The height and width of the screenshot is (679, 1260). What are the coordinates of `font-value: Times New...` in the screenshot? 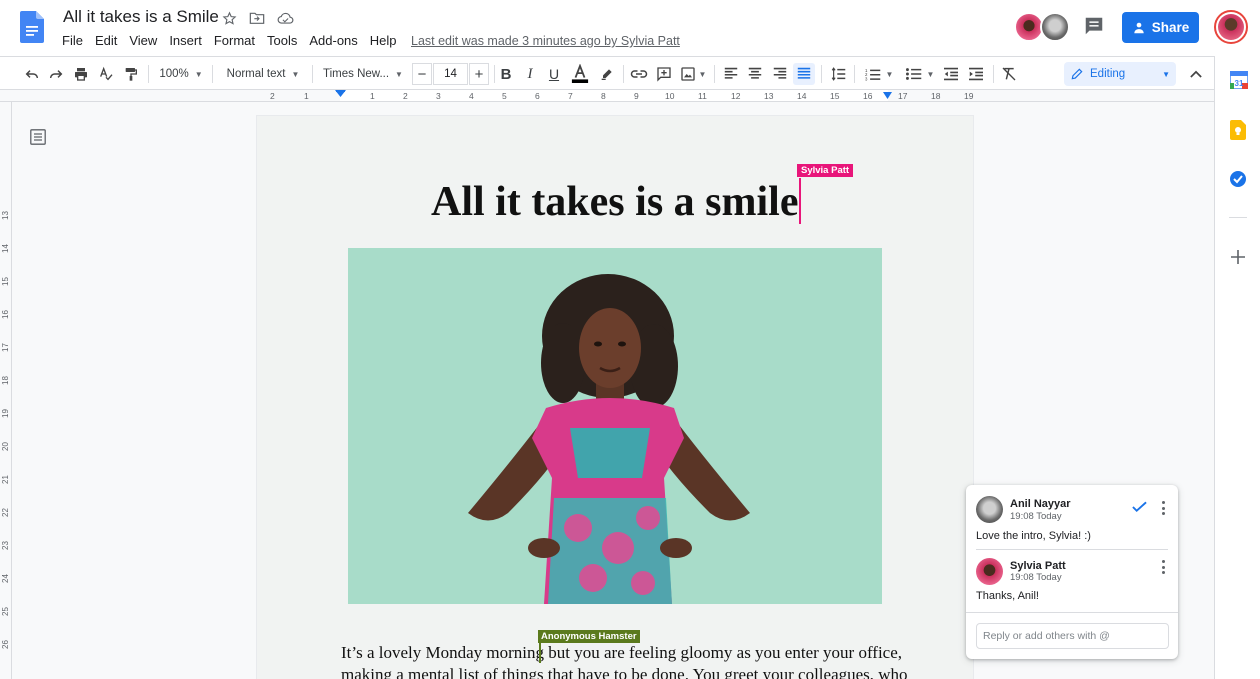 It's located at (356, 74).